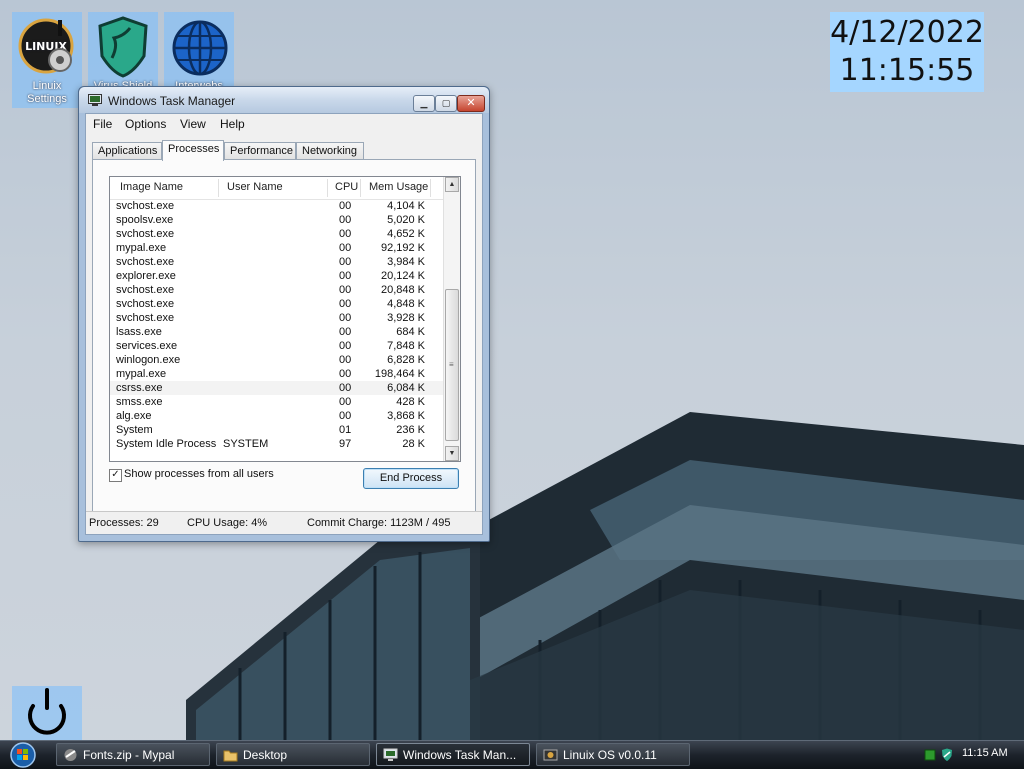 The width and height of the screenshot is (1024, 769). Describe the element at coordinates (276, 332) in the screenshot. I see `process-row: lsass.exe 00 684 K` at that location.